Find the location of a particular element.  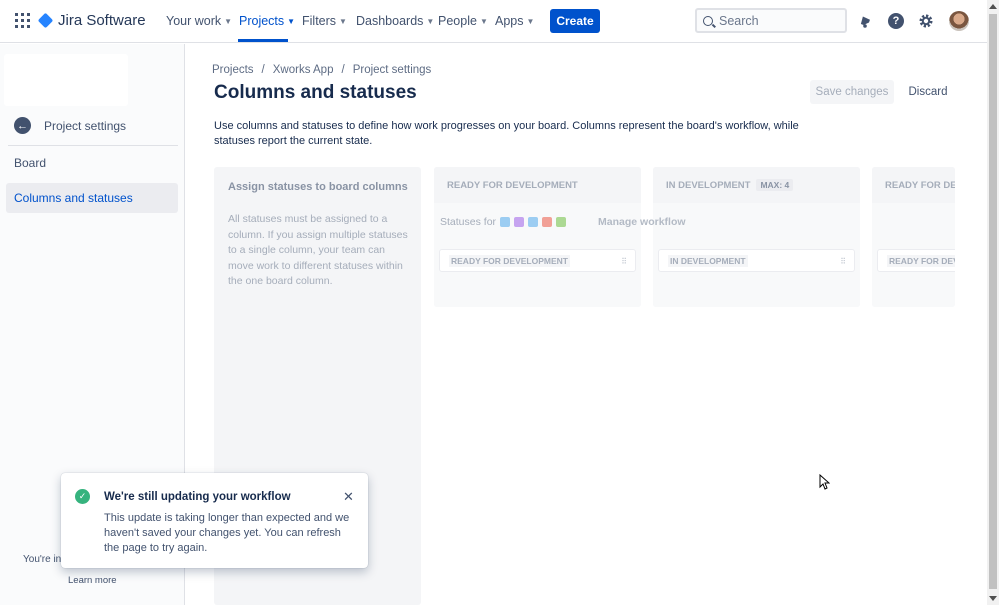

nav-label: Your work is located at coordinates (194, 21).